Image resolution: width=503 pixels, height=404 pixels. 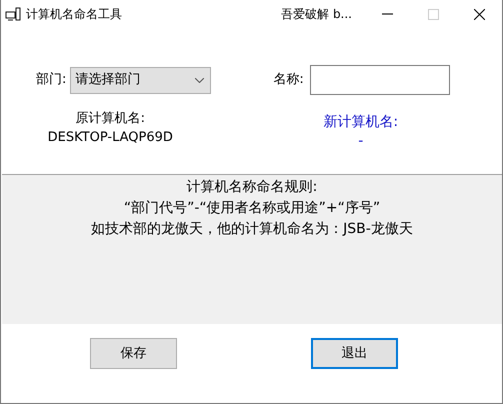 I want to click on minimize-icon, so click(x=387, y=14).